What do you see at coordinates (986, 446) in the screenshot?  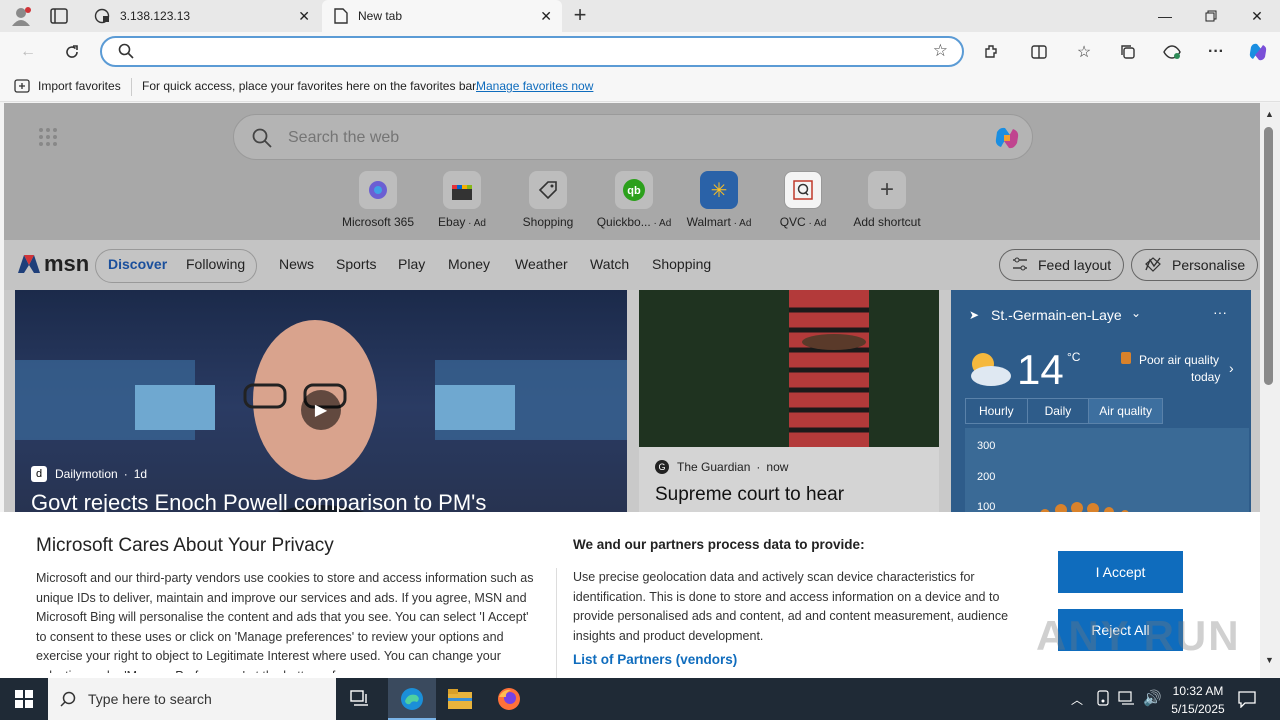 I see `axis-label: 300` at bounding box center [986, 446].